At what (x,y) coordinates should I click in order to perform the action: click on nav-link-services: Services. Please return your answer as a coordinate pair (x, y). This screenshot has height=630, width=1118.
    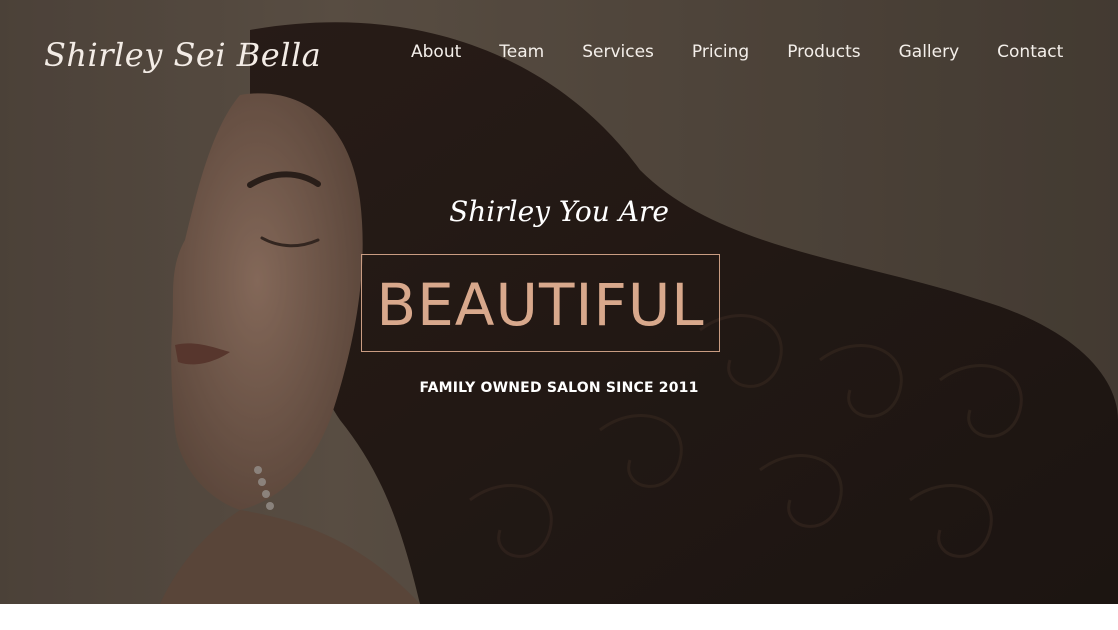
    Looking at the image, I should click on (618, 52).